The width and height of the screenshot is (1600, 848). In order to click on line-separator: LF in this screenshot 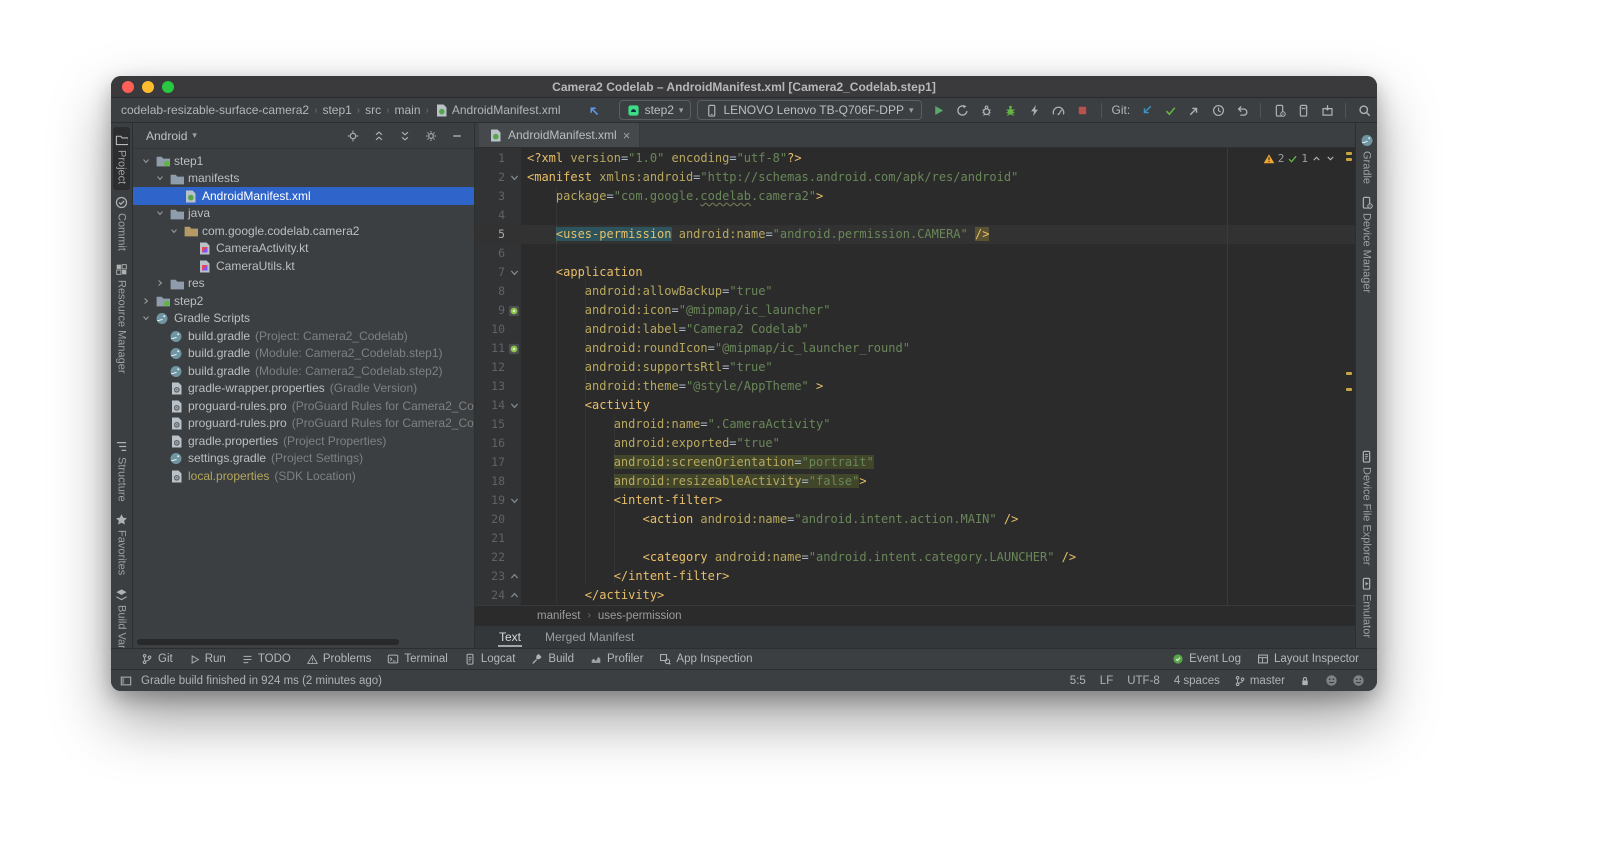, I will do `click(1106, 681)`.